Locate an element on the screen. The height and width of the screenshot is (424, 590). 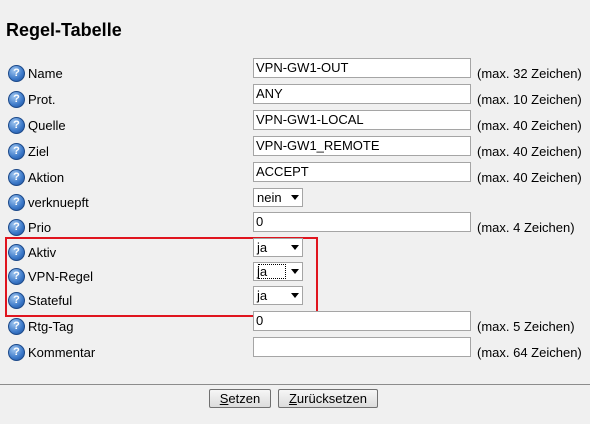
rtg-tag-input: 0 is located at coordinates (362, 321).